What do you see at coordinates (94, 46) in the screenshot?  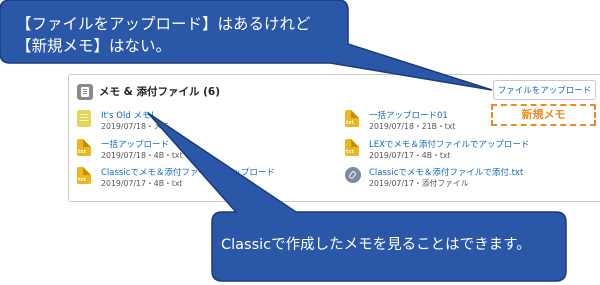 I see `top-callout-line2: 【新規メモ】はない。` at bounding box center [94, 46].